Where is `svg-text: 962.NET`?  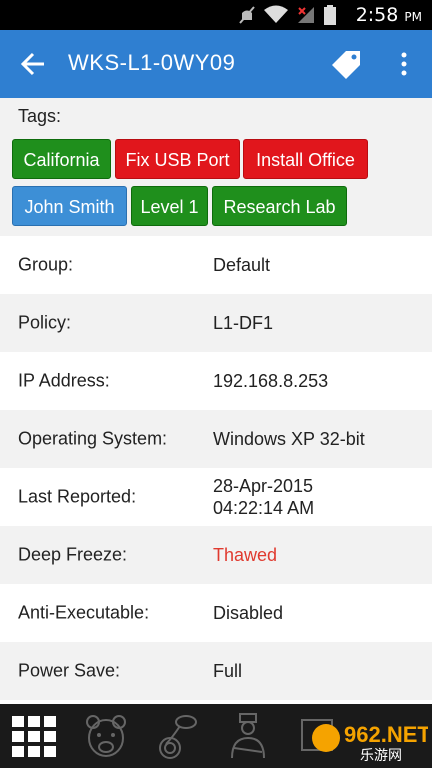 svg-text: 962.NET is located at coordinates (386, 734).